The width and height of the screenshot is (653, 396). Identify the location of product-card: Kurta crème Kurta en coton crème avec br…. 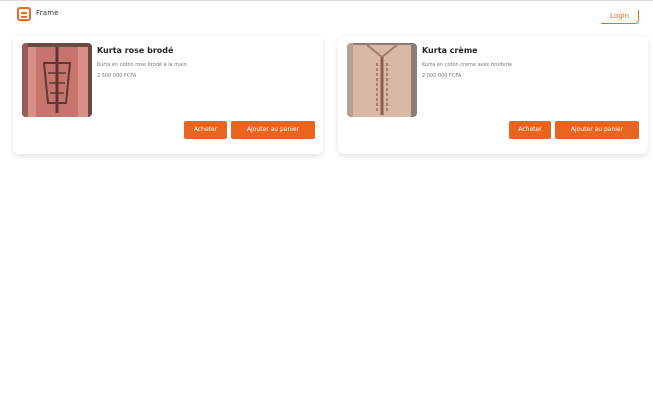
(493, 95).